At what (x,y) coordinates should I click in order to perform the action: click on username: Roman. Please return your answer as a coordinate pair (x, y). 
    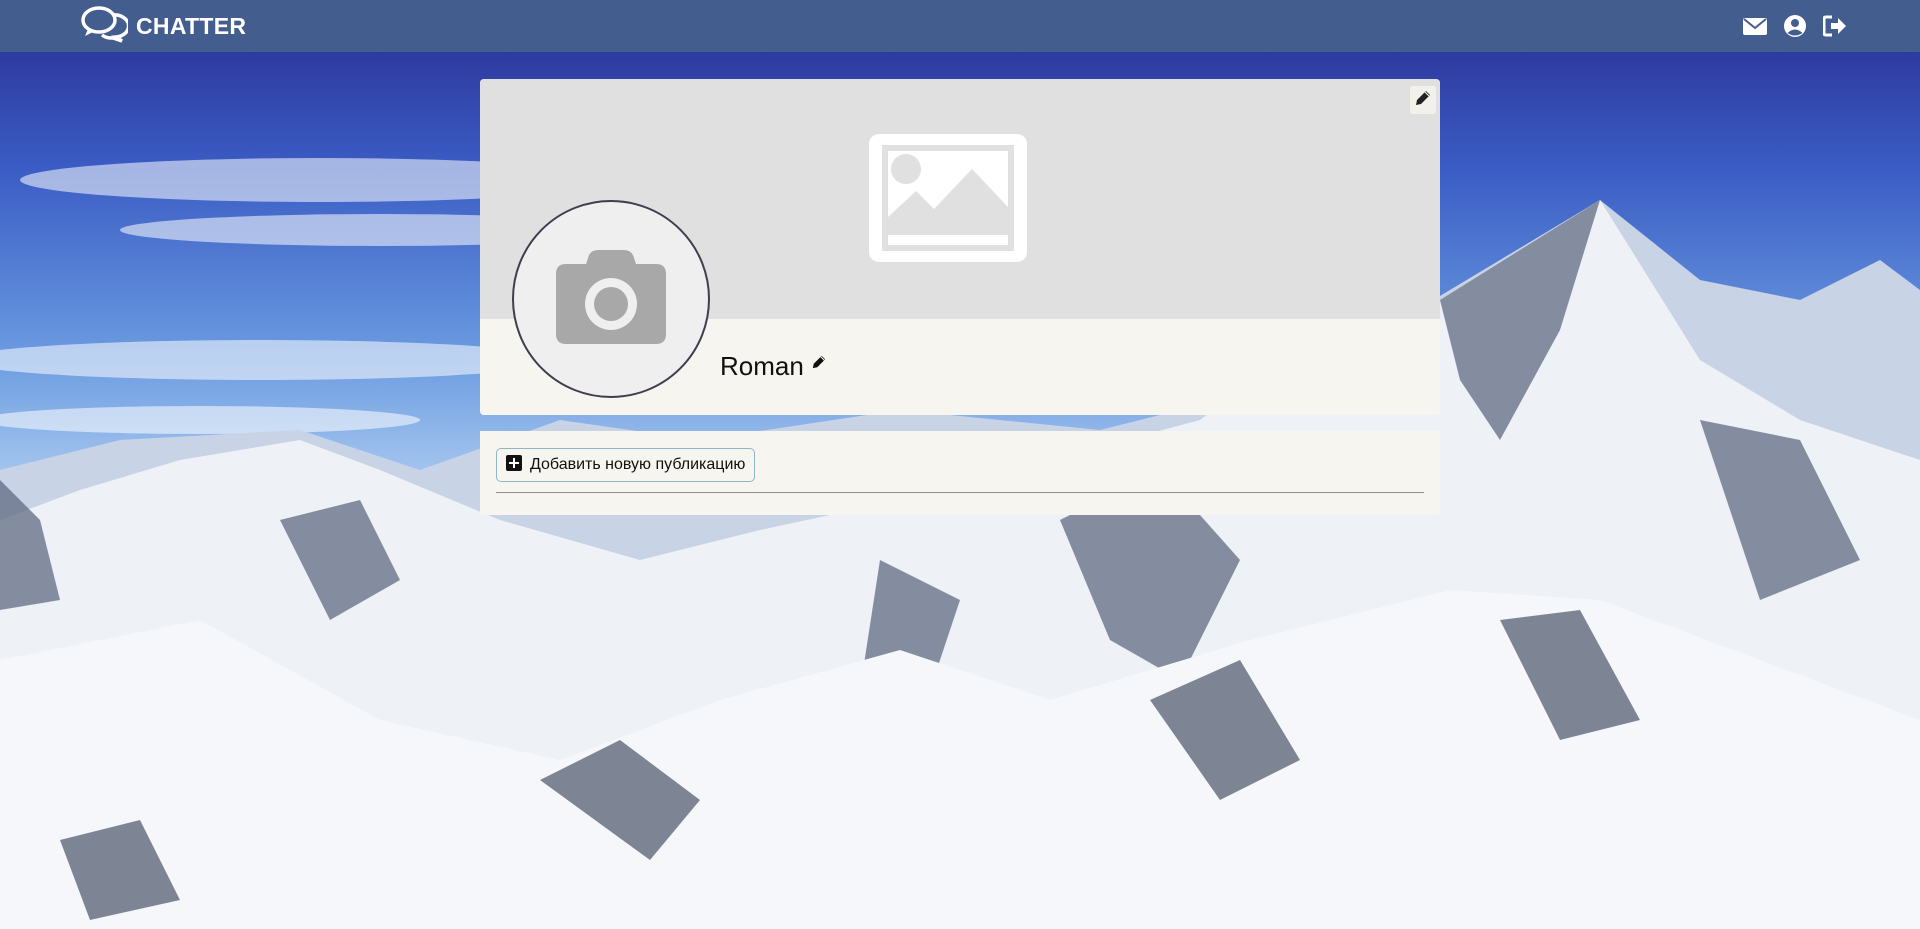
    Looking at the image, I should click on (773, 366).